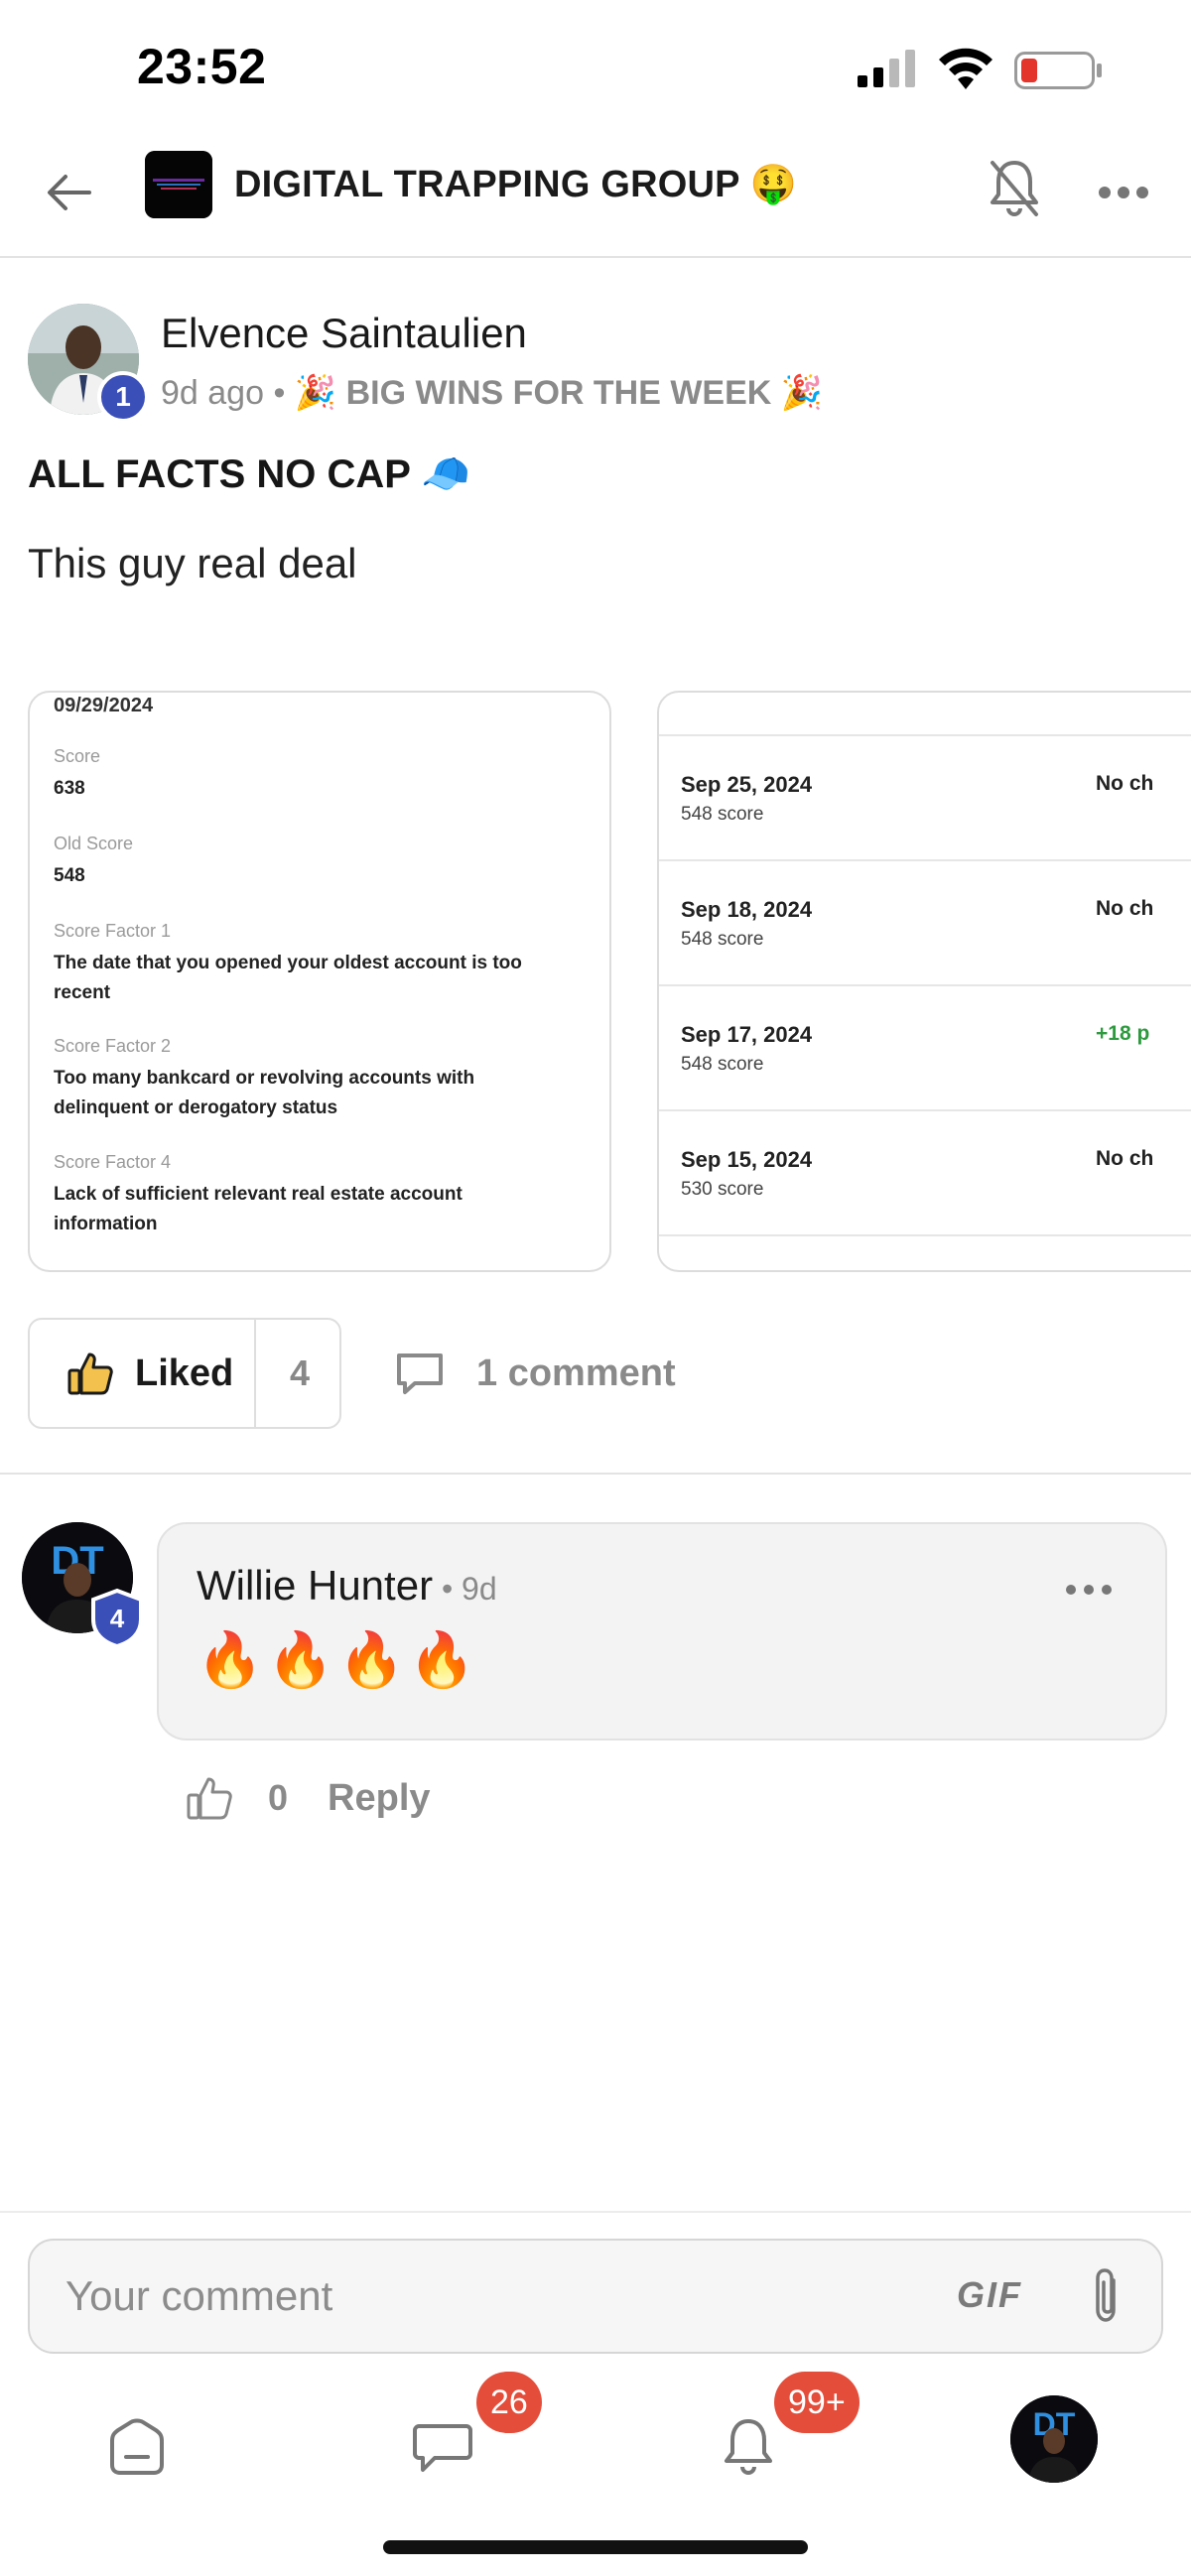 Image resolution: width=1191 pixels, height=2576 pixels. I want to click on gif-button: GIF, so click(990, 2295).